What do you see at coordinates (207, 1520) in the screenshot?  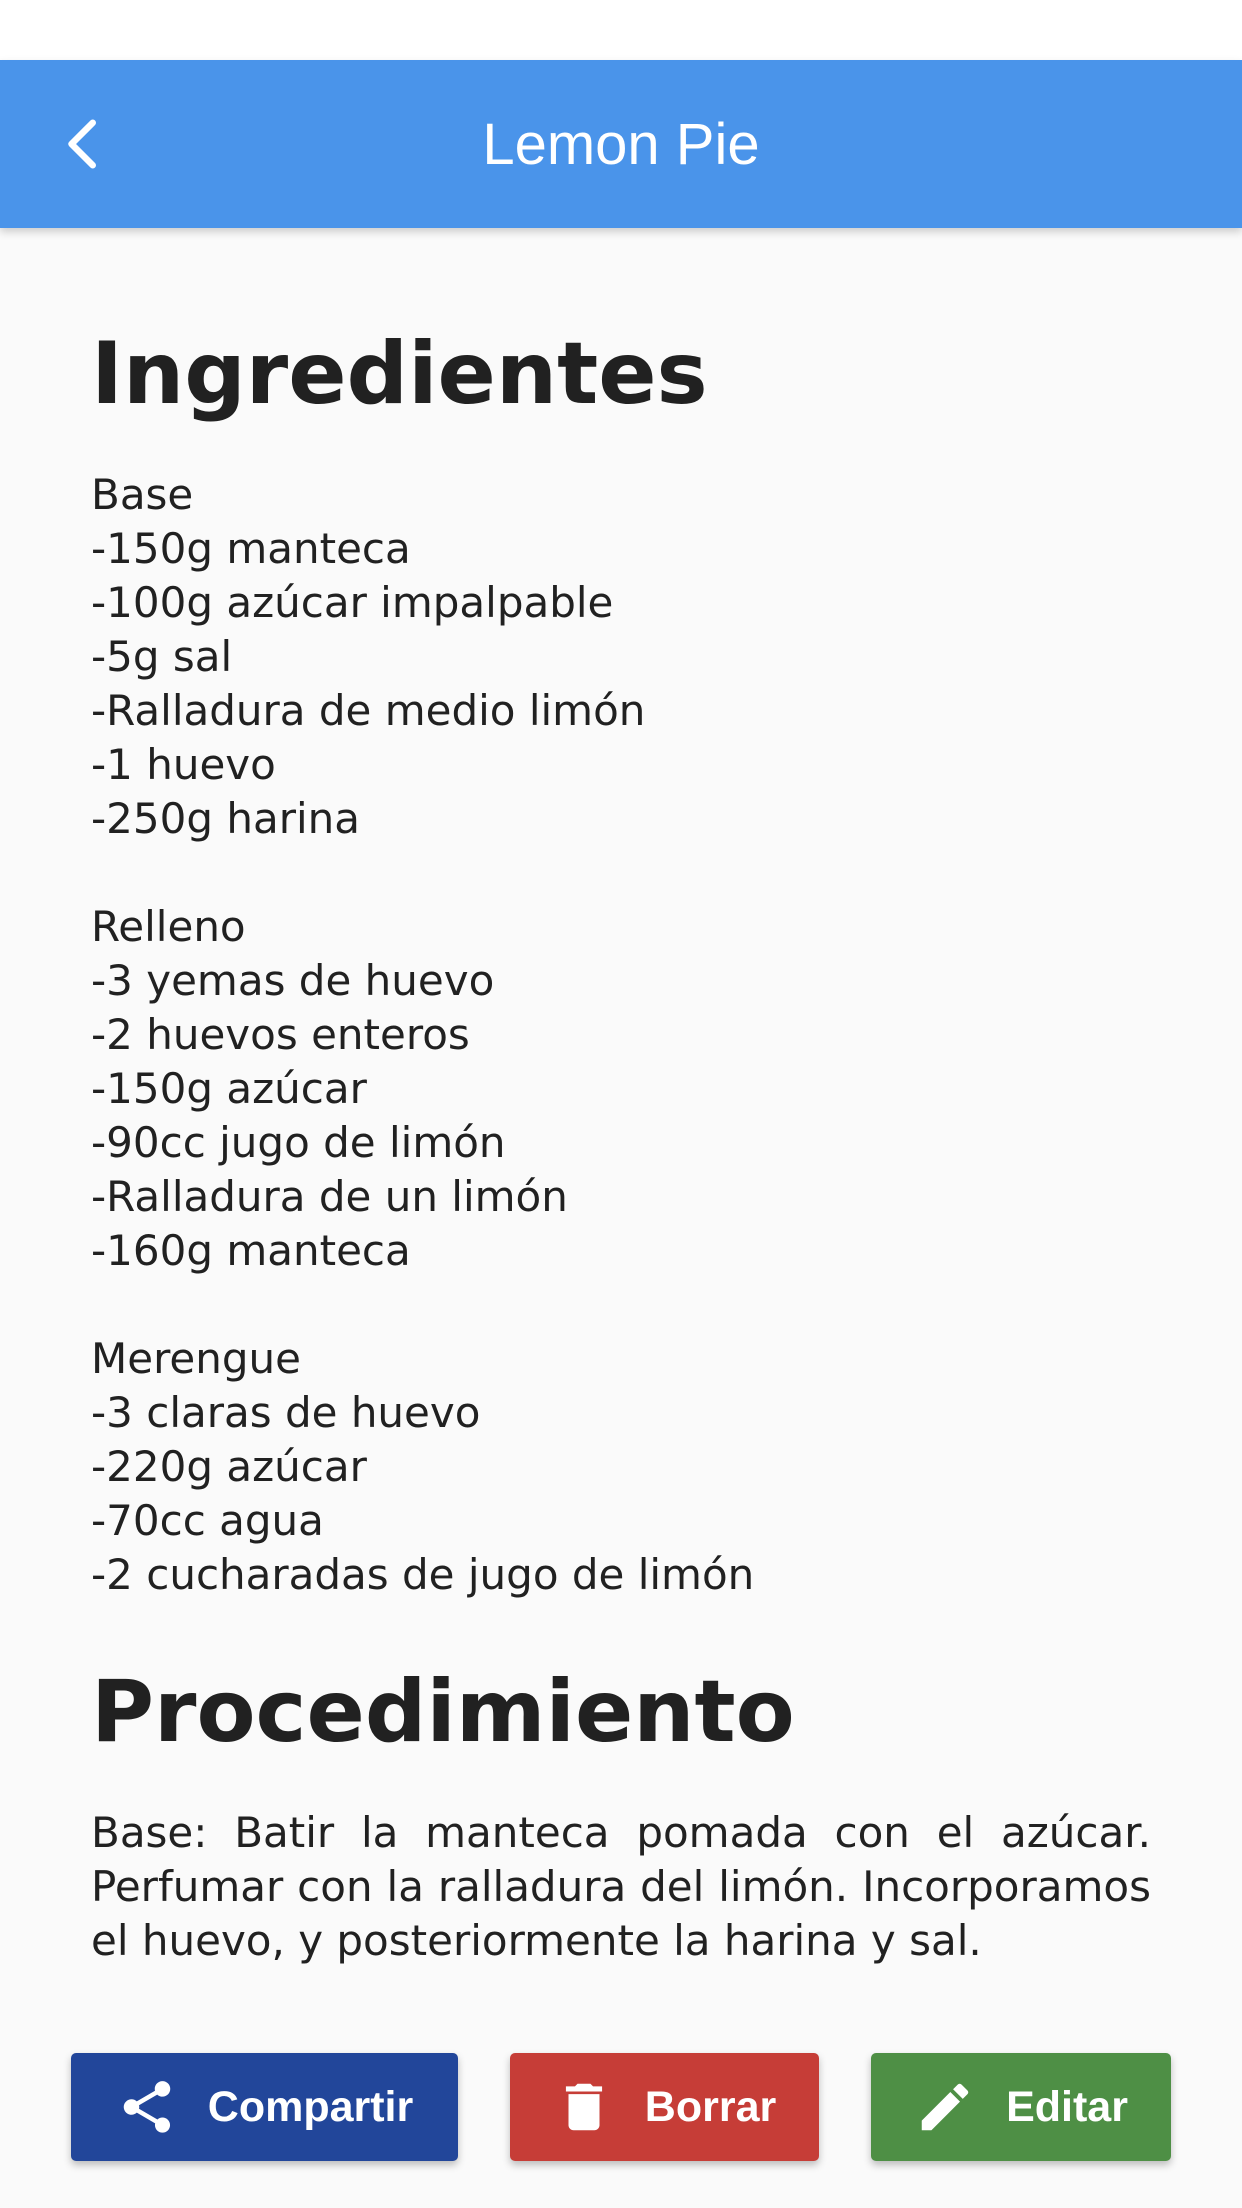 I see `ingredient-item: -70cc agua` at bounding box center [207, 1520].